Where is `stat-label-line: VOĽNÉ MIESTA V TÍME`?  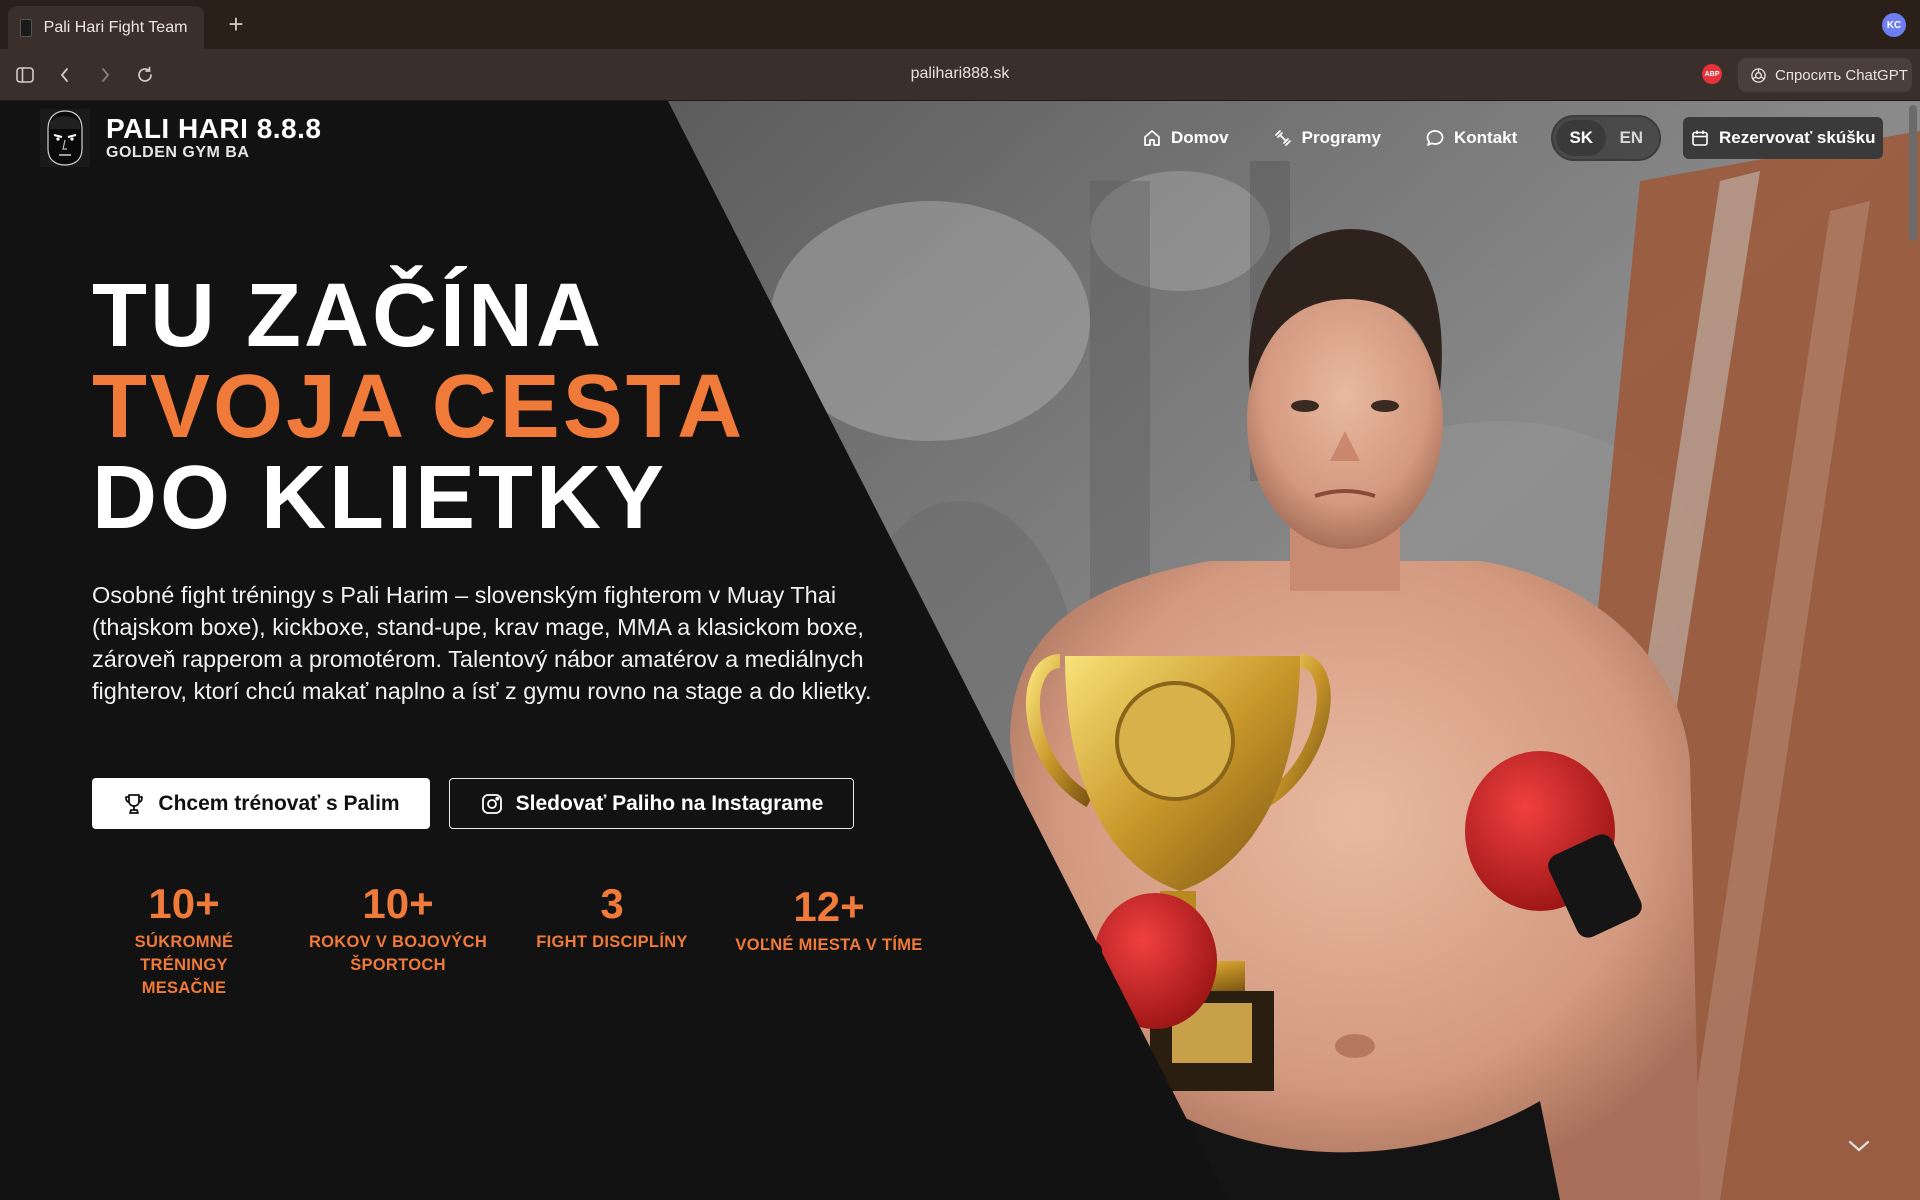
stat-label-line: VOĽNÉ MIESTA V TÍME is located at coordinates (829, 945).